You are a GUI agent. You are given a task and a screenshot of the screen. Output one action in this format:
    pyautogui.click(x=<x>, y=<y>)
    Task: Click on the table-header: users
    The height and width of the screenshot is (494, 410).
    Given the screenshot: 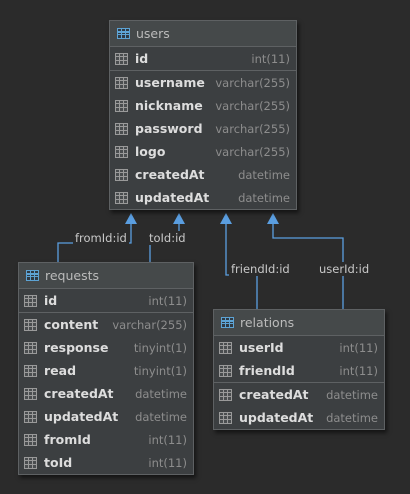 What is the action you would take?
    pyautogui.click(x=203, y=34)
    